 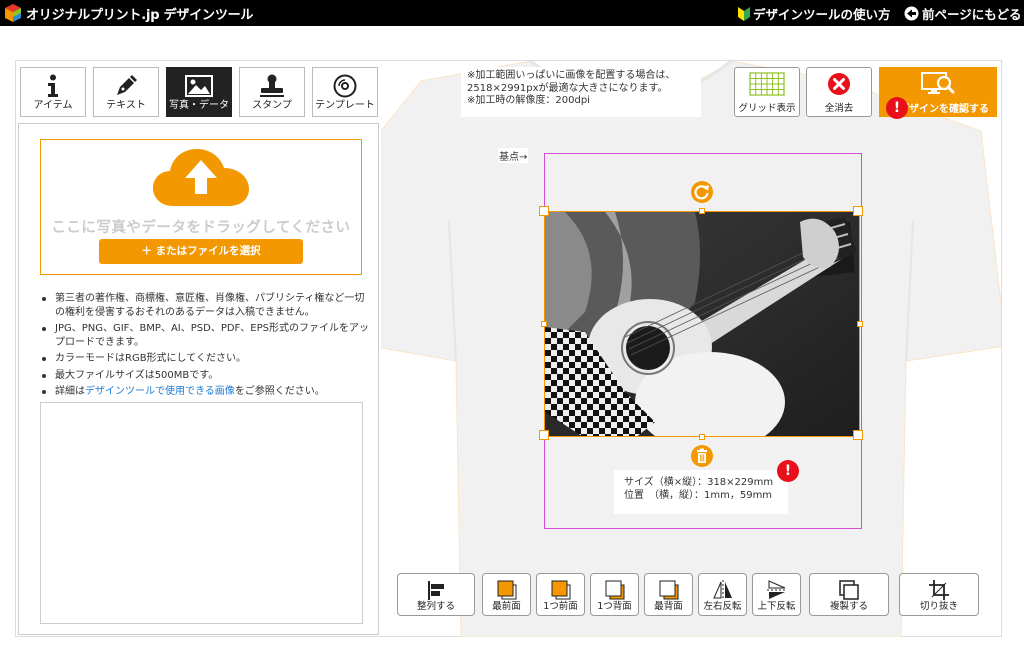 I want to click on flip-horizontal-button: 左右反転, so click(x=722, y=594).